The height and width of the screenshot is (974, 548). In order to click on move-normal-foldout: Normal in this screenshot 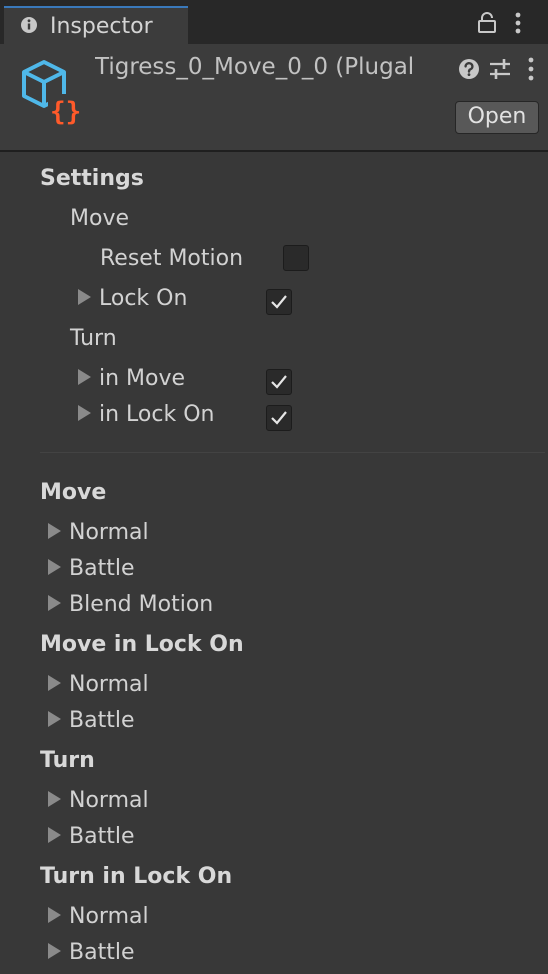, I will do `click(98, 533)`.